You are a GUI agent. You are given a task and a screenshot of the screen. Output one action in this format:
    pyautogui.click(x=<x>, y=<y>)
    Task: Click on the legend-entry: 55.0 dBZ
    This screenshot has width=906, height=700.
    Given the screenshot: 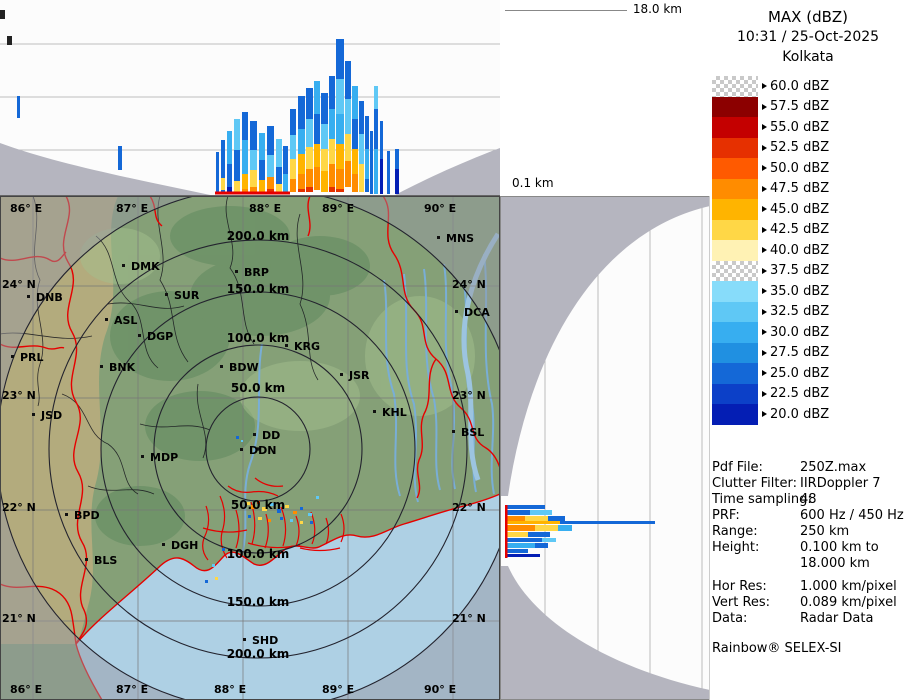 What is the action you would take?
    pyautogui.click(x=808, y=127)
    